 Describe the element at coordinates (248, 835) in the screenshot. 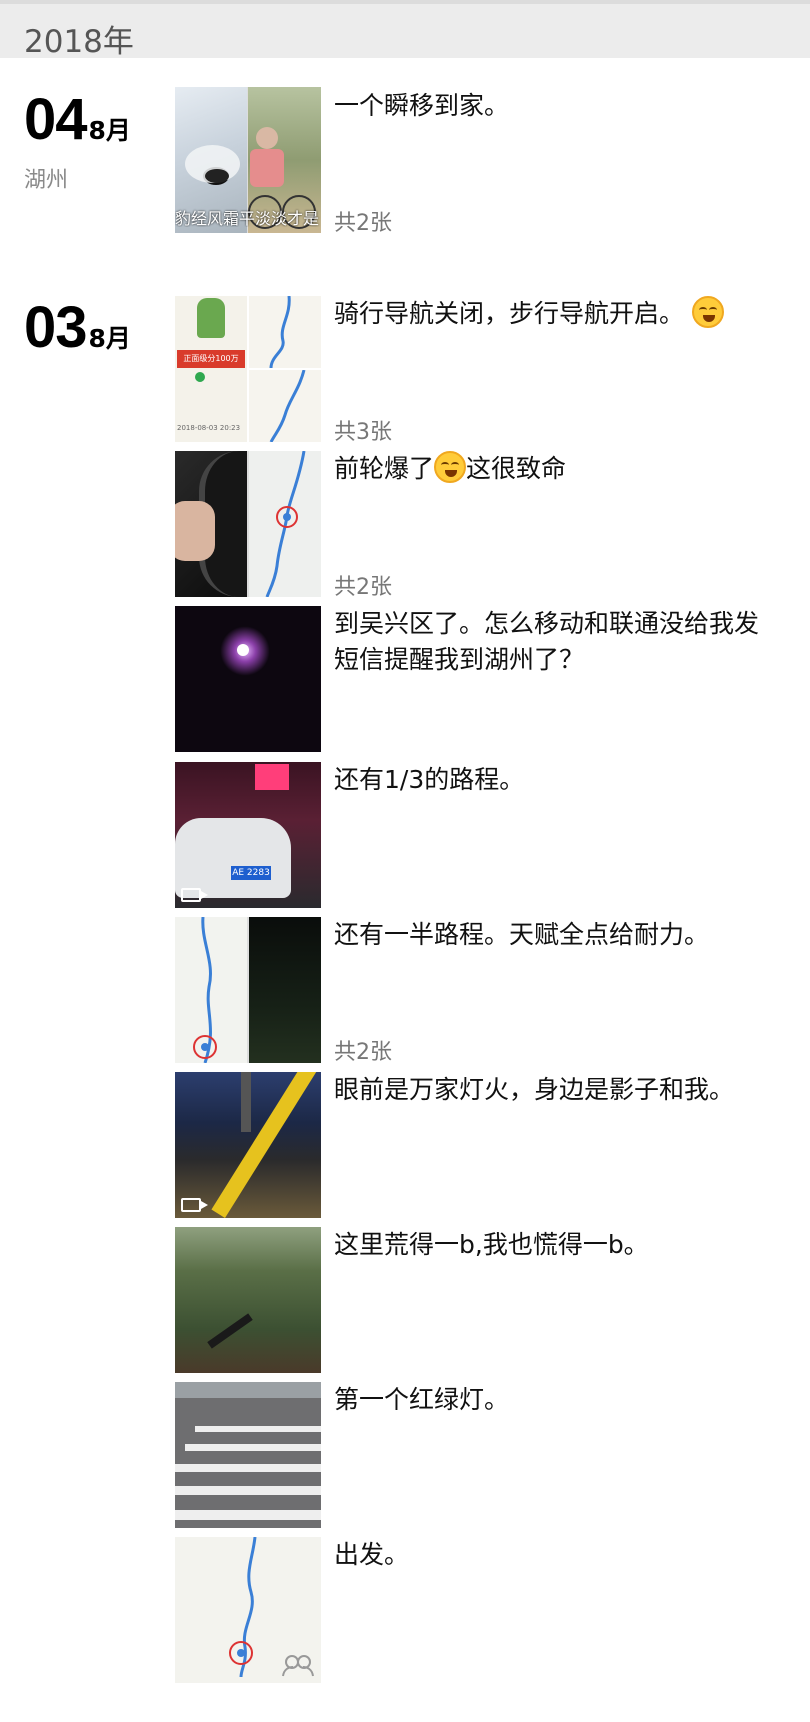

I see `post-video-thumbnail: AE 2283` at that location.